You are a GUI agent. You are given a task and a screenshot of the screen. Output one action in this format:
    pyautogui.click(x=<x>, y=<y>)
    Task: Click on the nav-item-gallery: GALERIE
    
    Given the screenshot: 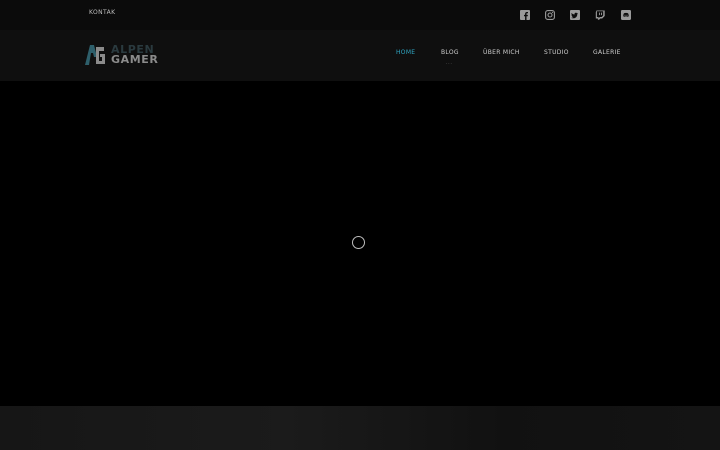 What is the action you would take?
    pyautogui.click(x=607, y=54)
    